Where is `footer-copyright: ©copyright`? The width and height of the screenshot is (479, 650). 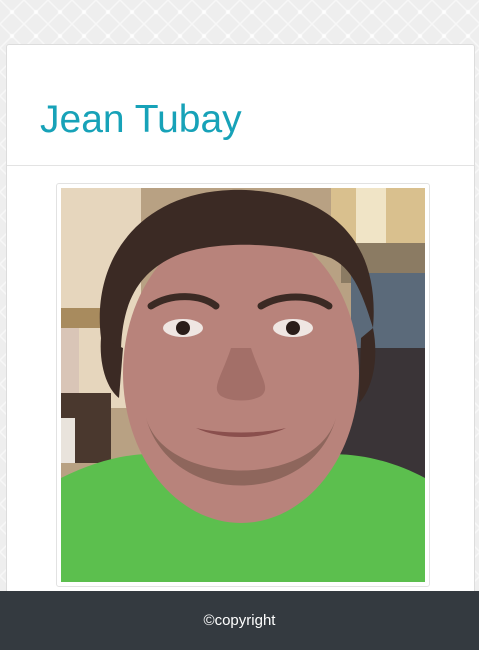 footer-copyright: ©copyright is located at coordinates (239, 620).